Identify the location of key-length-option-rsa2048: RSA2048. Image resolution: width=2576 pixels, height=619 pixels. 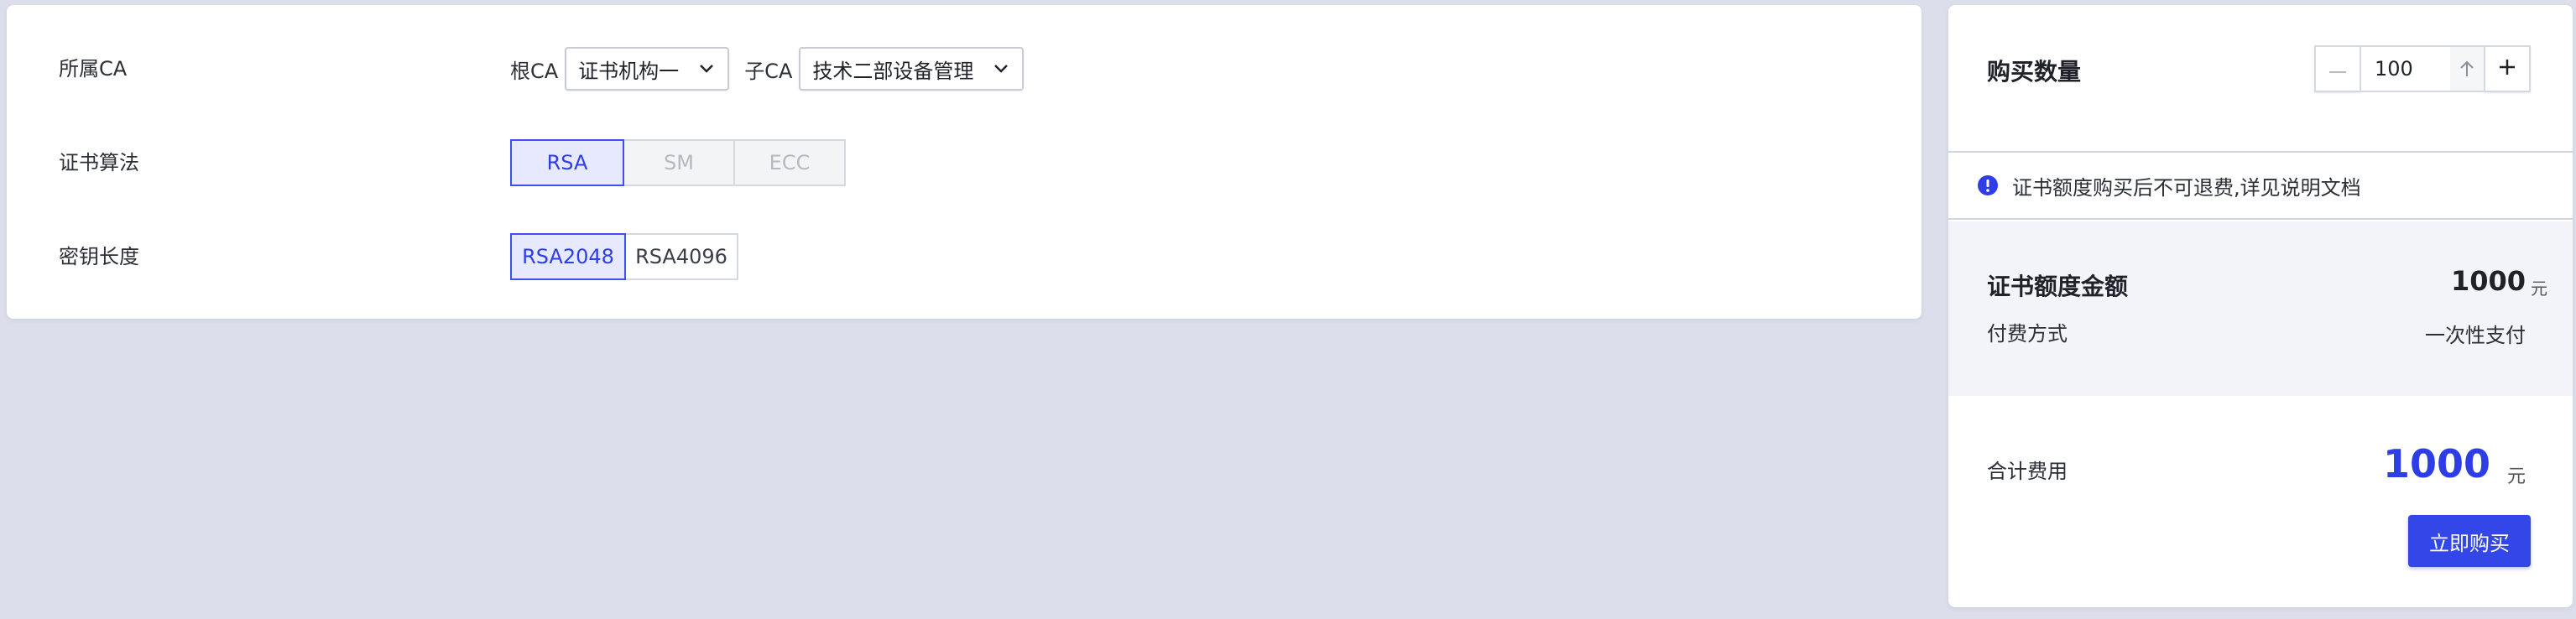
(568, 256).